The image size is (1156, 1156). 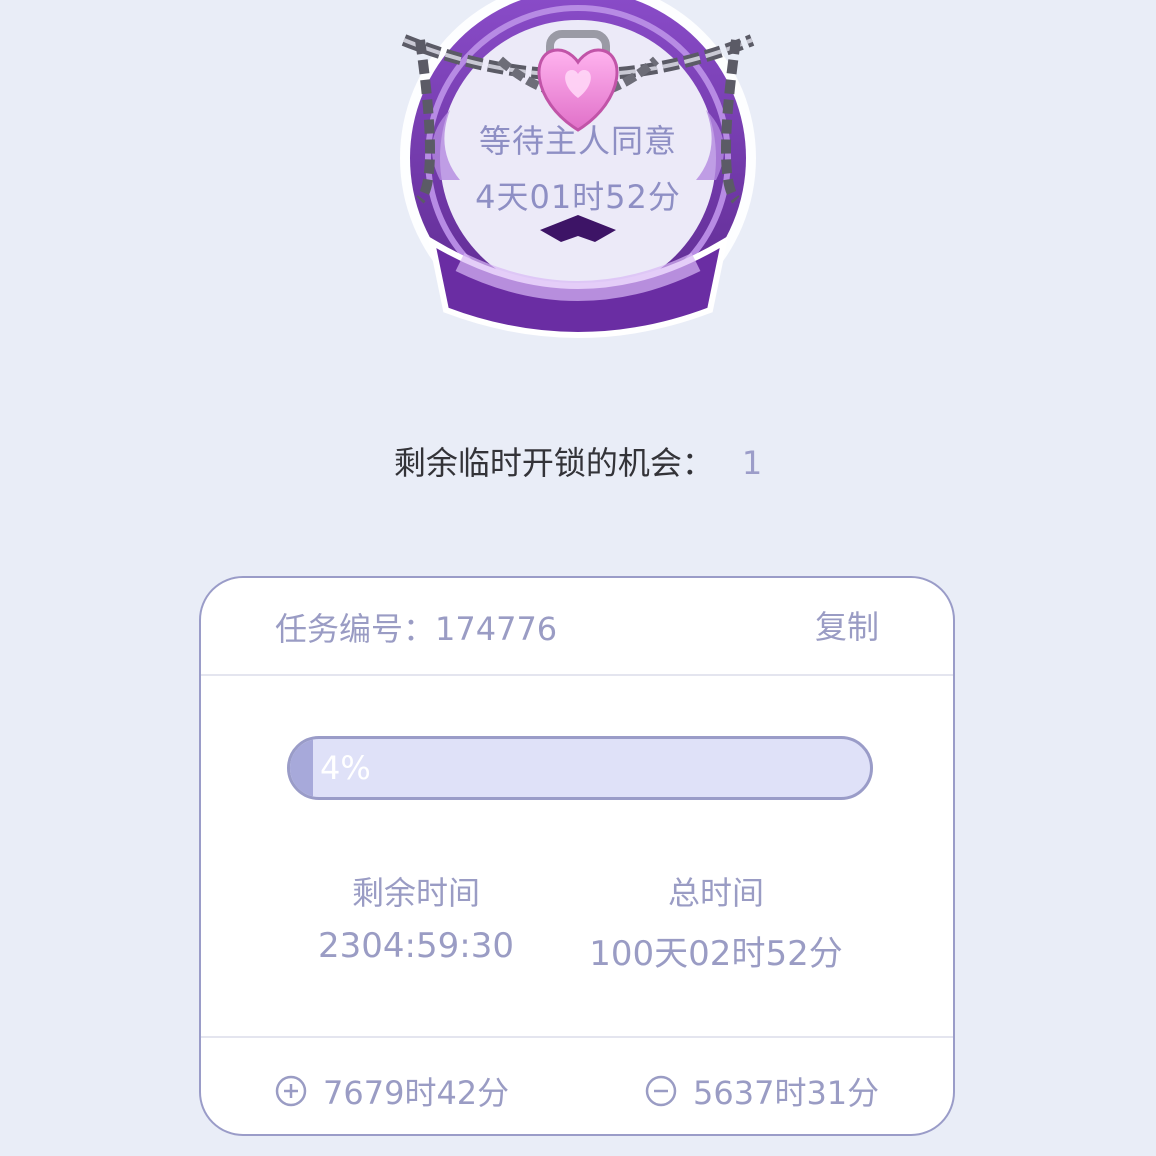 What do you see at coordinates (577, 1087) in the screenshot?
I see `task-card-footer: 7679时42分 5637时31分` at bounding box center [577, 1087].